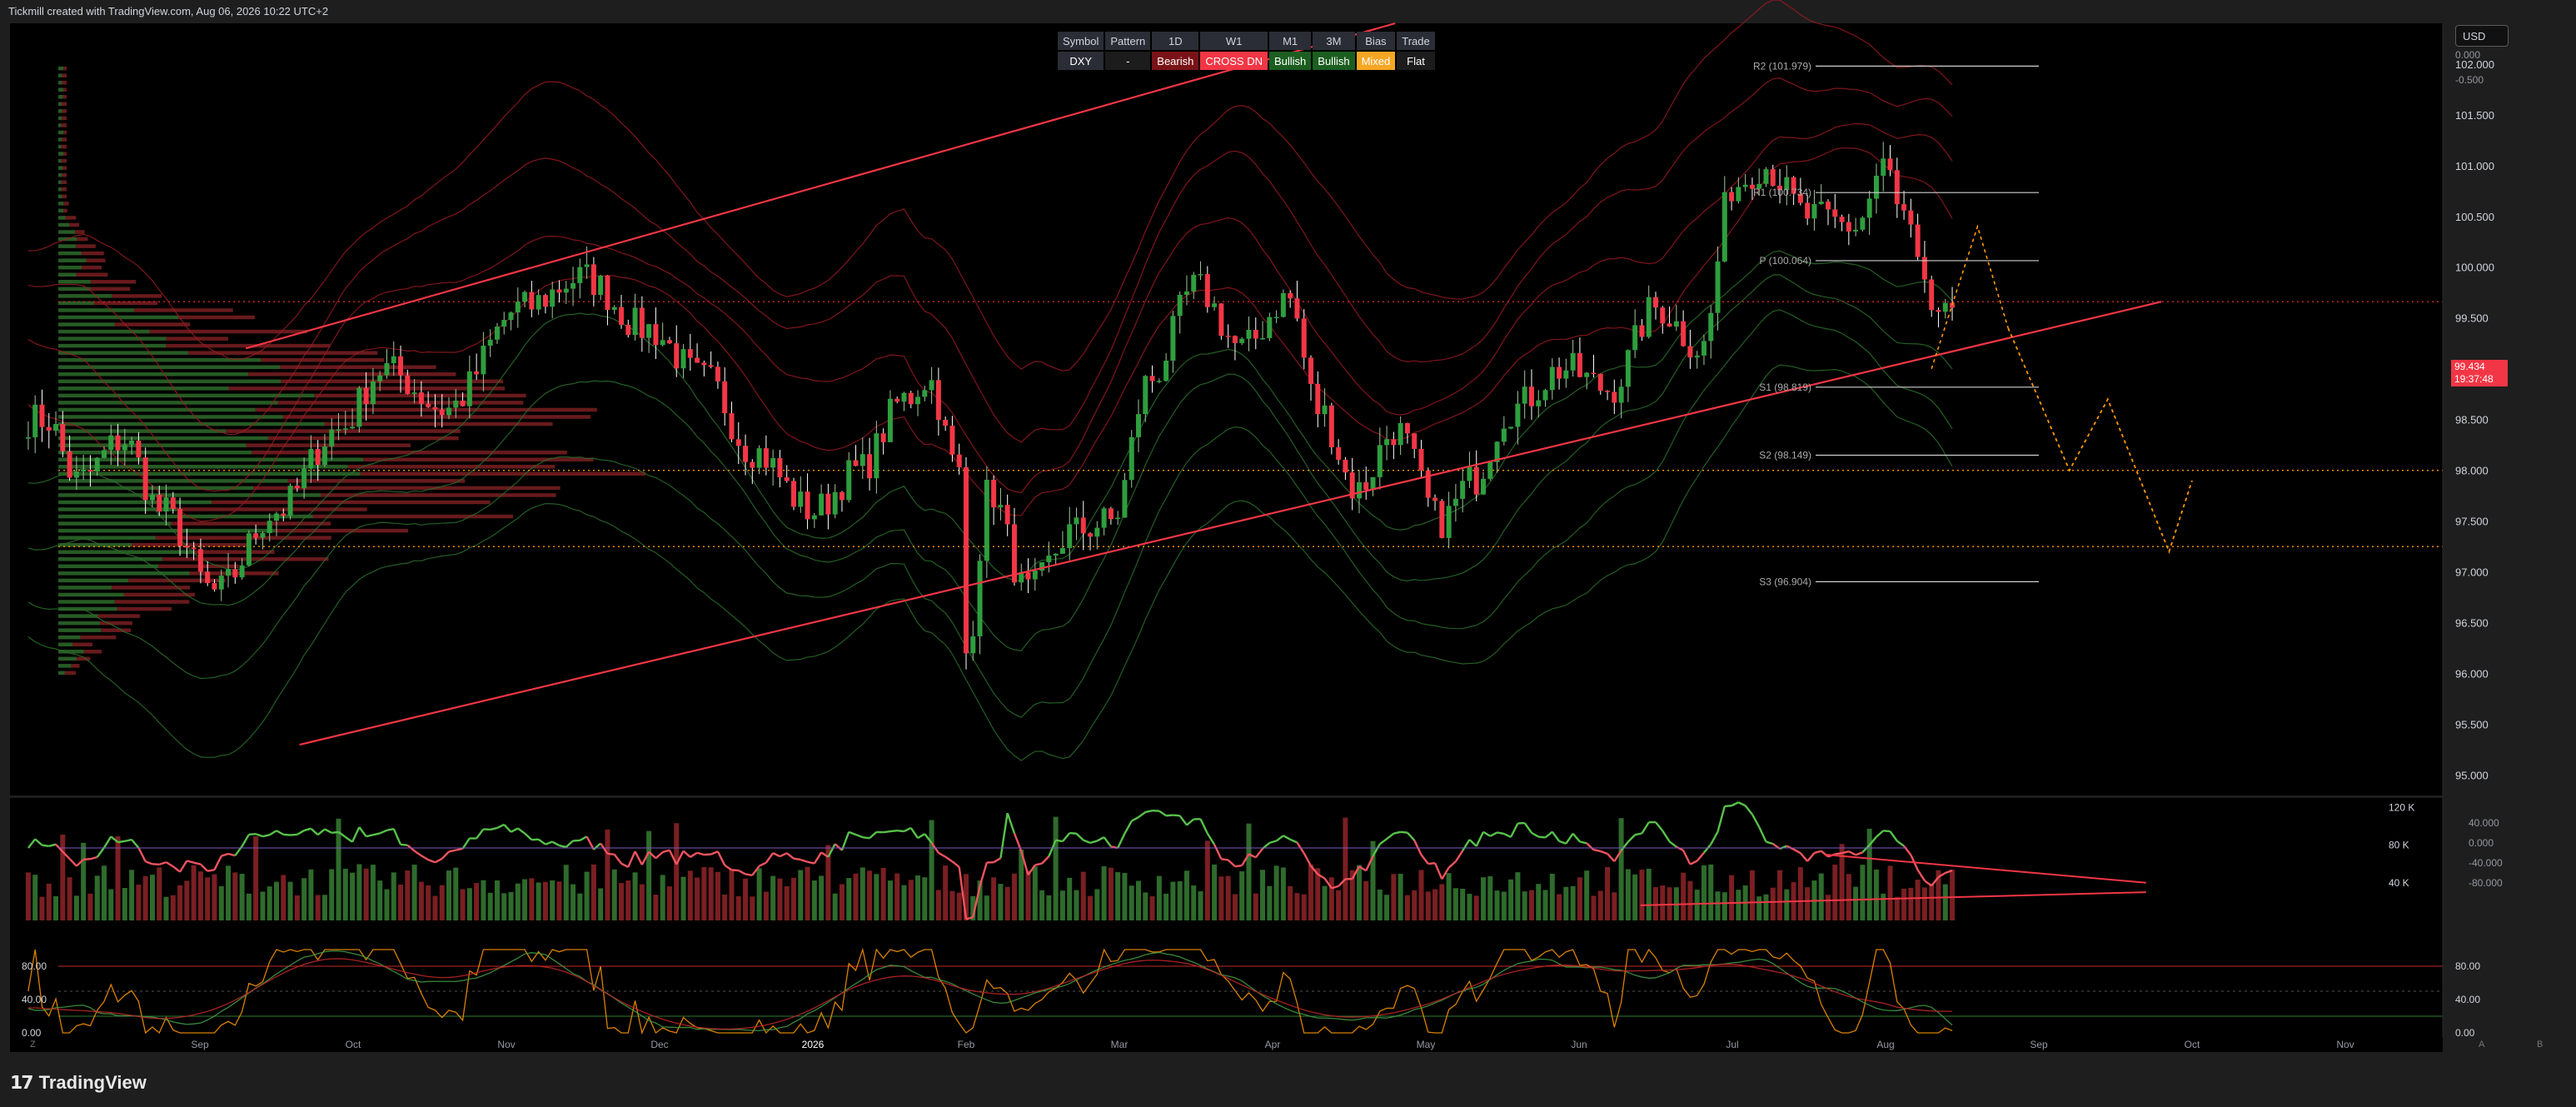  Describe the element at coordinates (966, 1044) in the screenshot. I see `time-tick-5: Feb` at that location.